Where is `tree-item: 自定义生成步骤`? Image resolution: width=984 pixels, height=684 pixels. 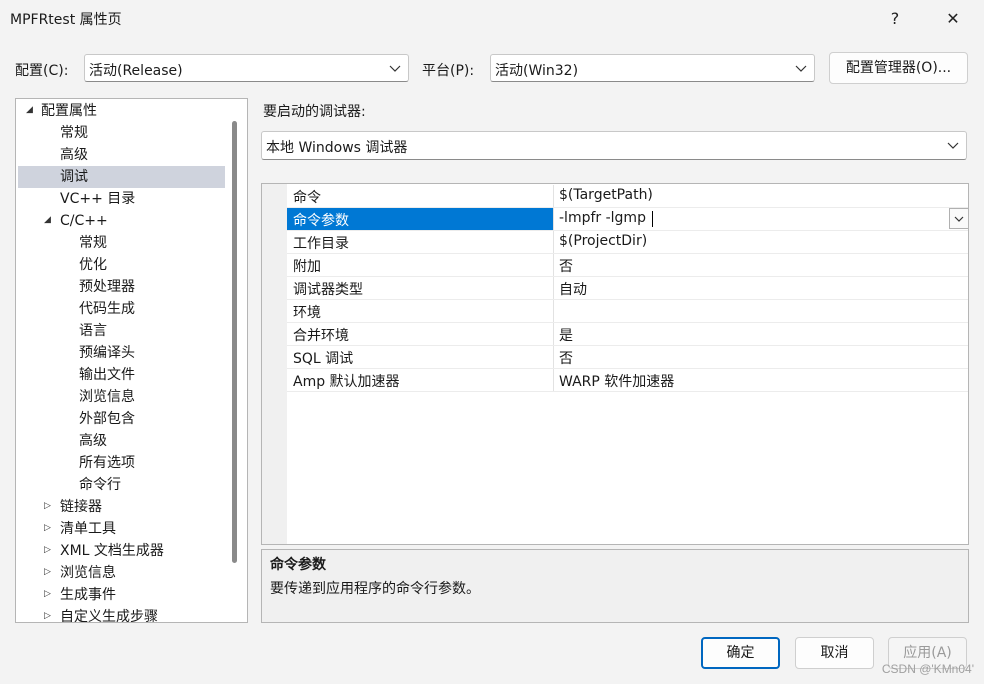 tree-item: 自定义生成步骤 is located at coordinates (109, 614).